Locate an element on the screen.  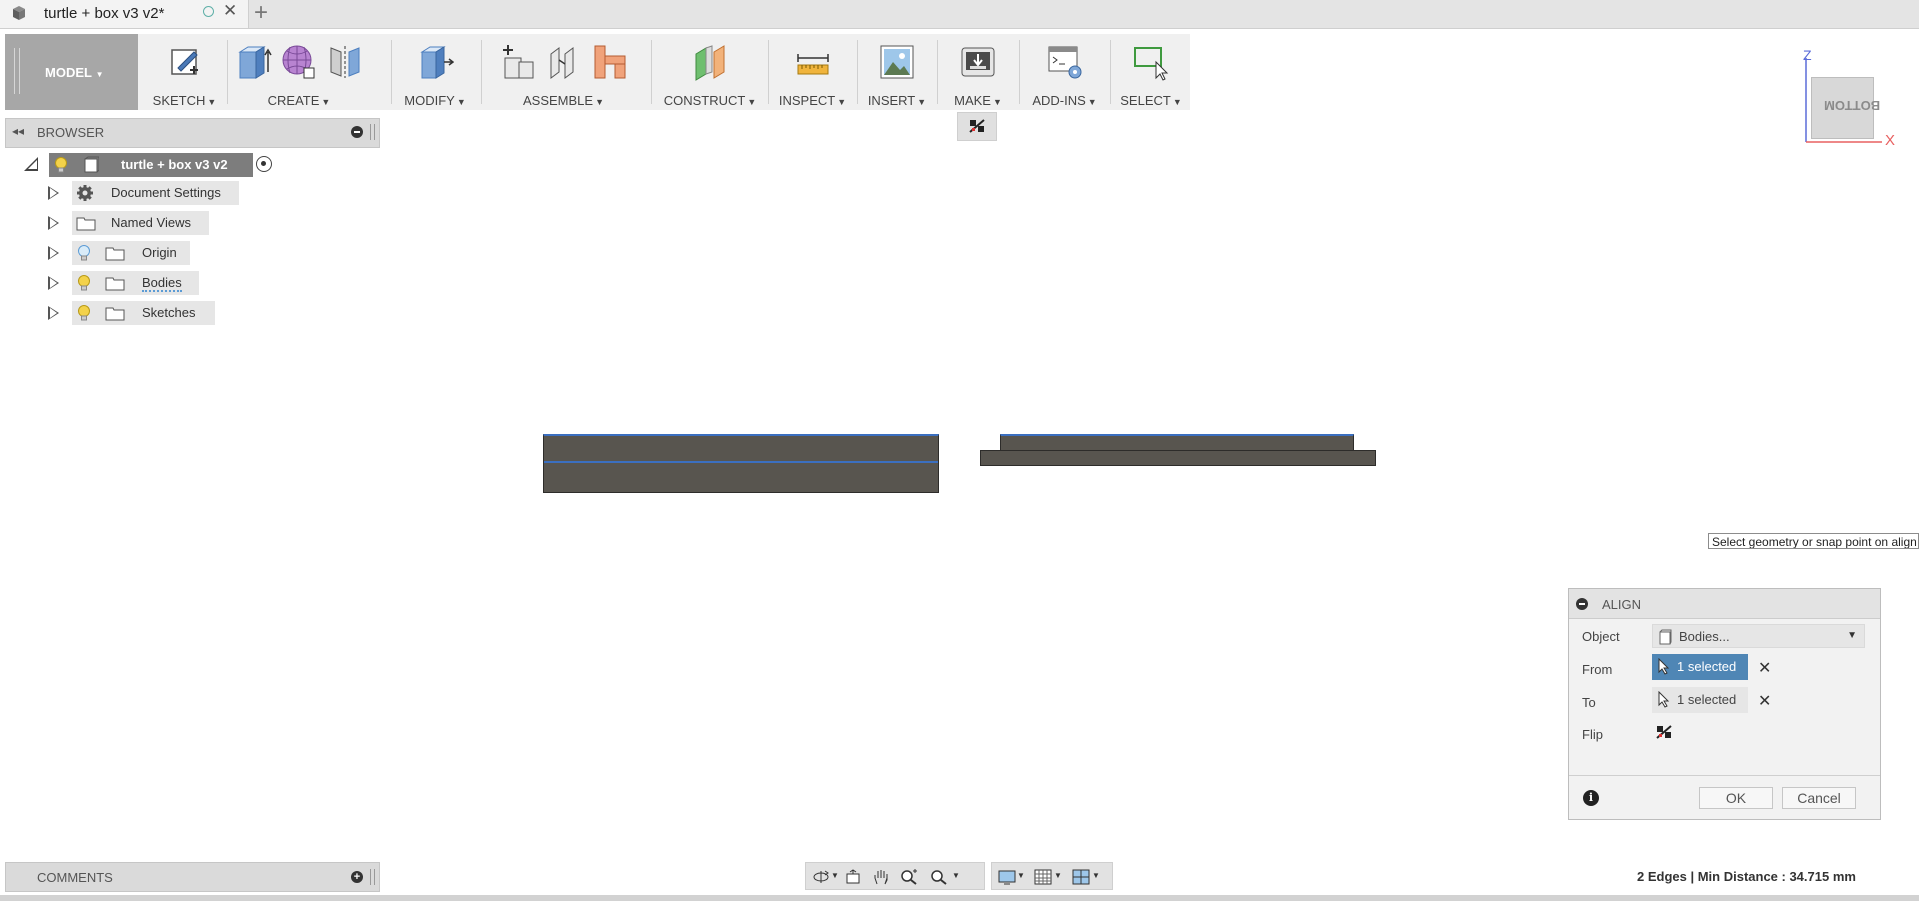
browser-title: BROWSER is located at coordinates (71, 132).